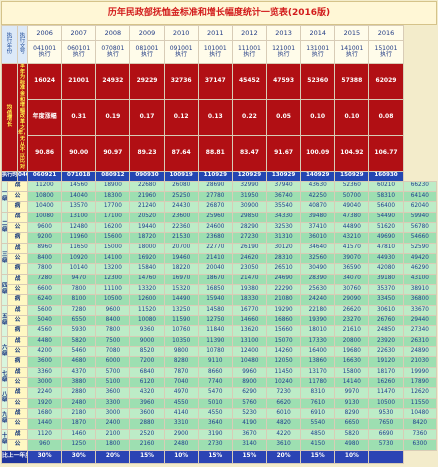  What do you see at coordinates (147, 372) in the screenshot?
I see `amount-cell: 6840` at bounding box center [147, 372].